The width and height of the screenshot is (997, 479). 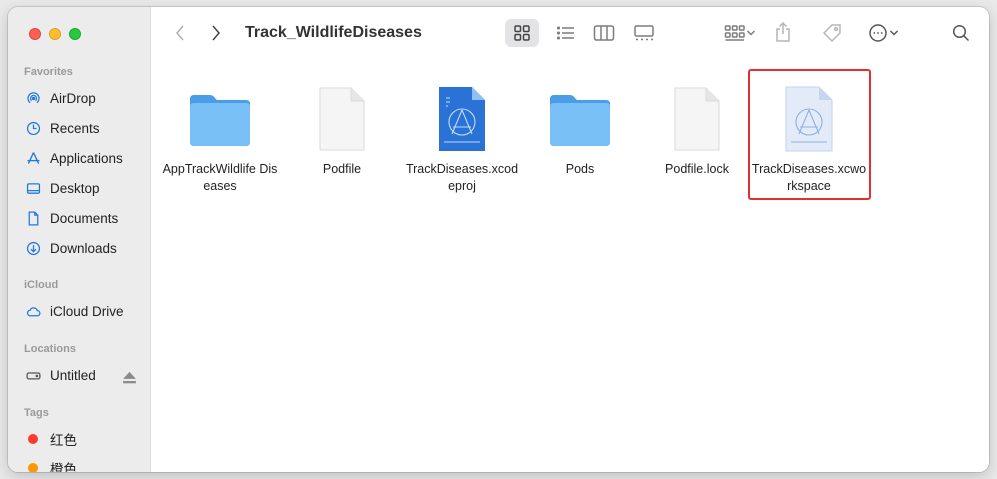 I want to click on sidebar-item-airdrop: AirDrop, so click(x=83, y=98).